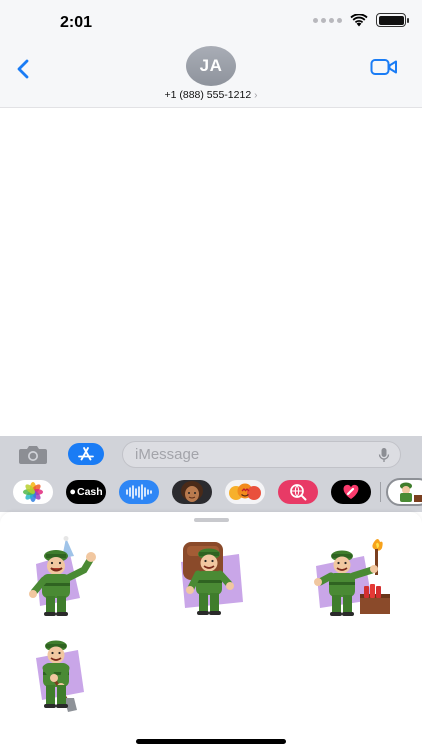  I want to click on message-input-bar, so click(211, 454).